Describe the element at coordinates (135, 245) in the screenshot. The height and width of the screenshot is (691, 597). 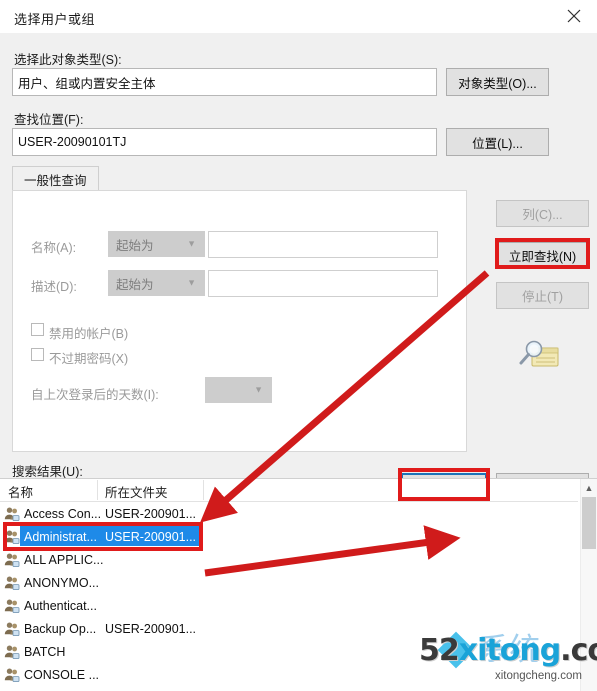
I see `name-condition-value: 起始为` at that location.